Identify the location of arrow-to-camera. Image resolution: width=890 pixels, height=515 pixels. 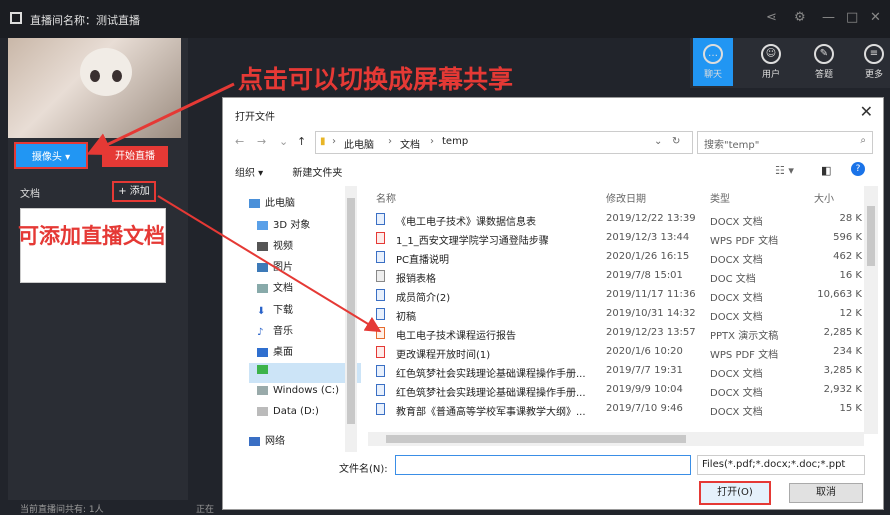
(160, 119).